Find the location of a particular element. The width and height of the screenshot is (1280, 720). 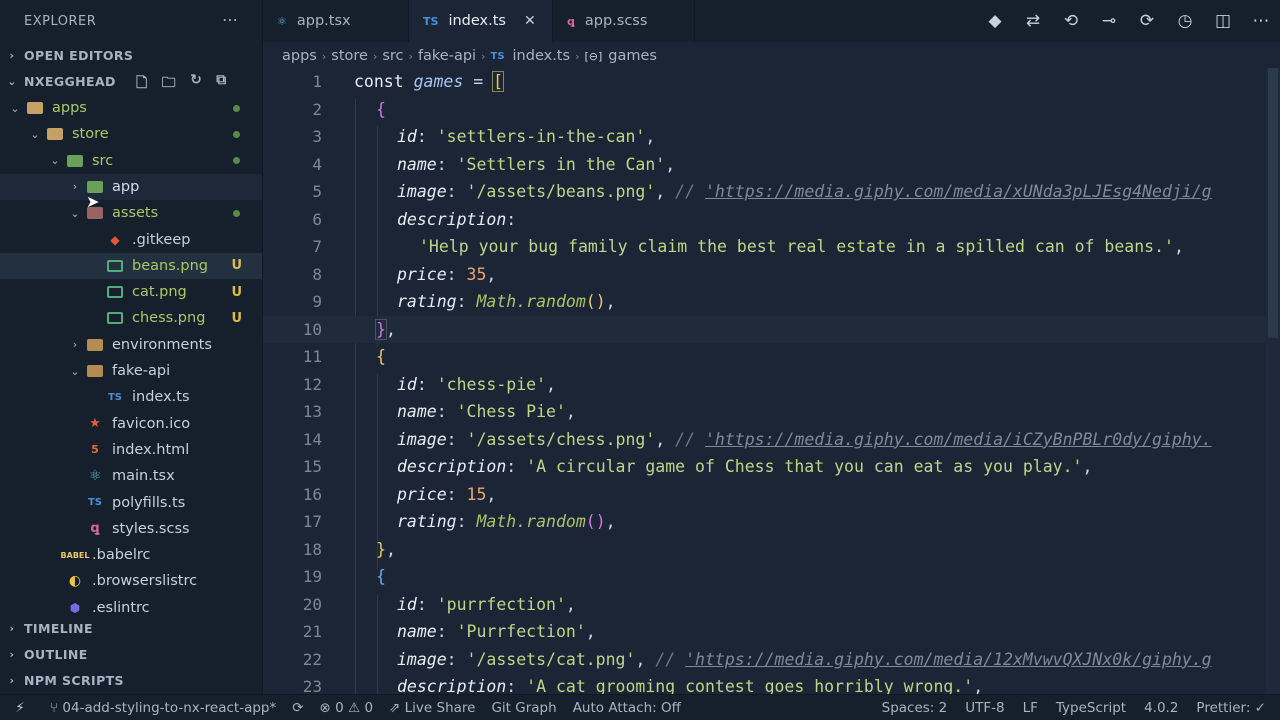

open-editors-section: › OPEN EDITORS is located at coordinates (131, 55).